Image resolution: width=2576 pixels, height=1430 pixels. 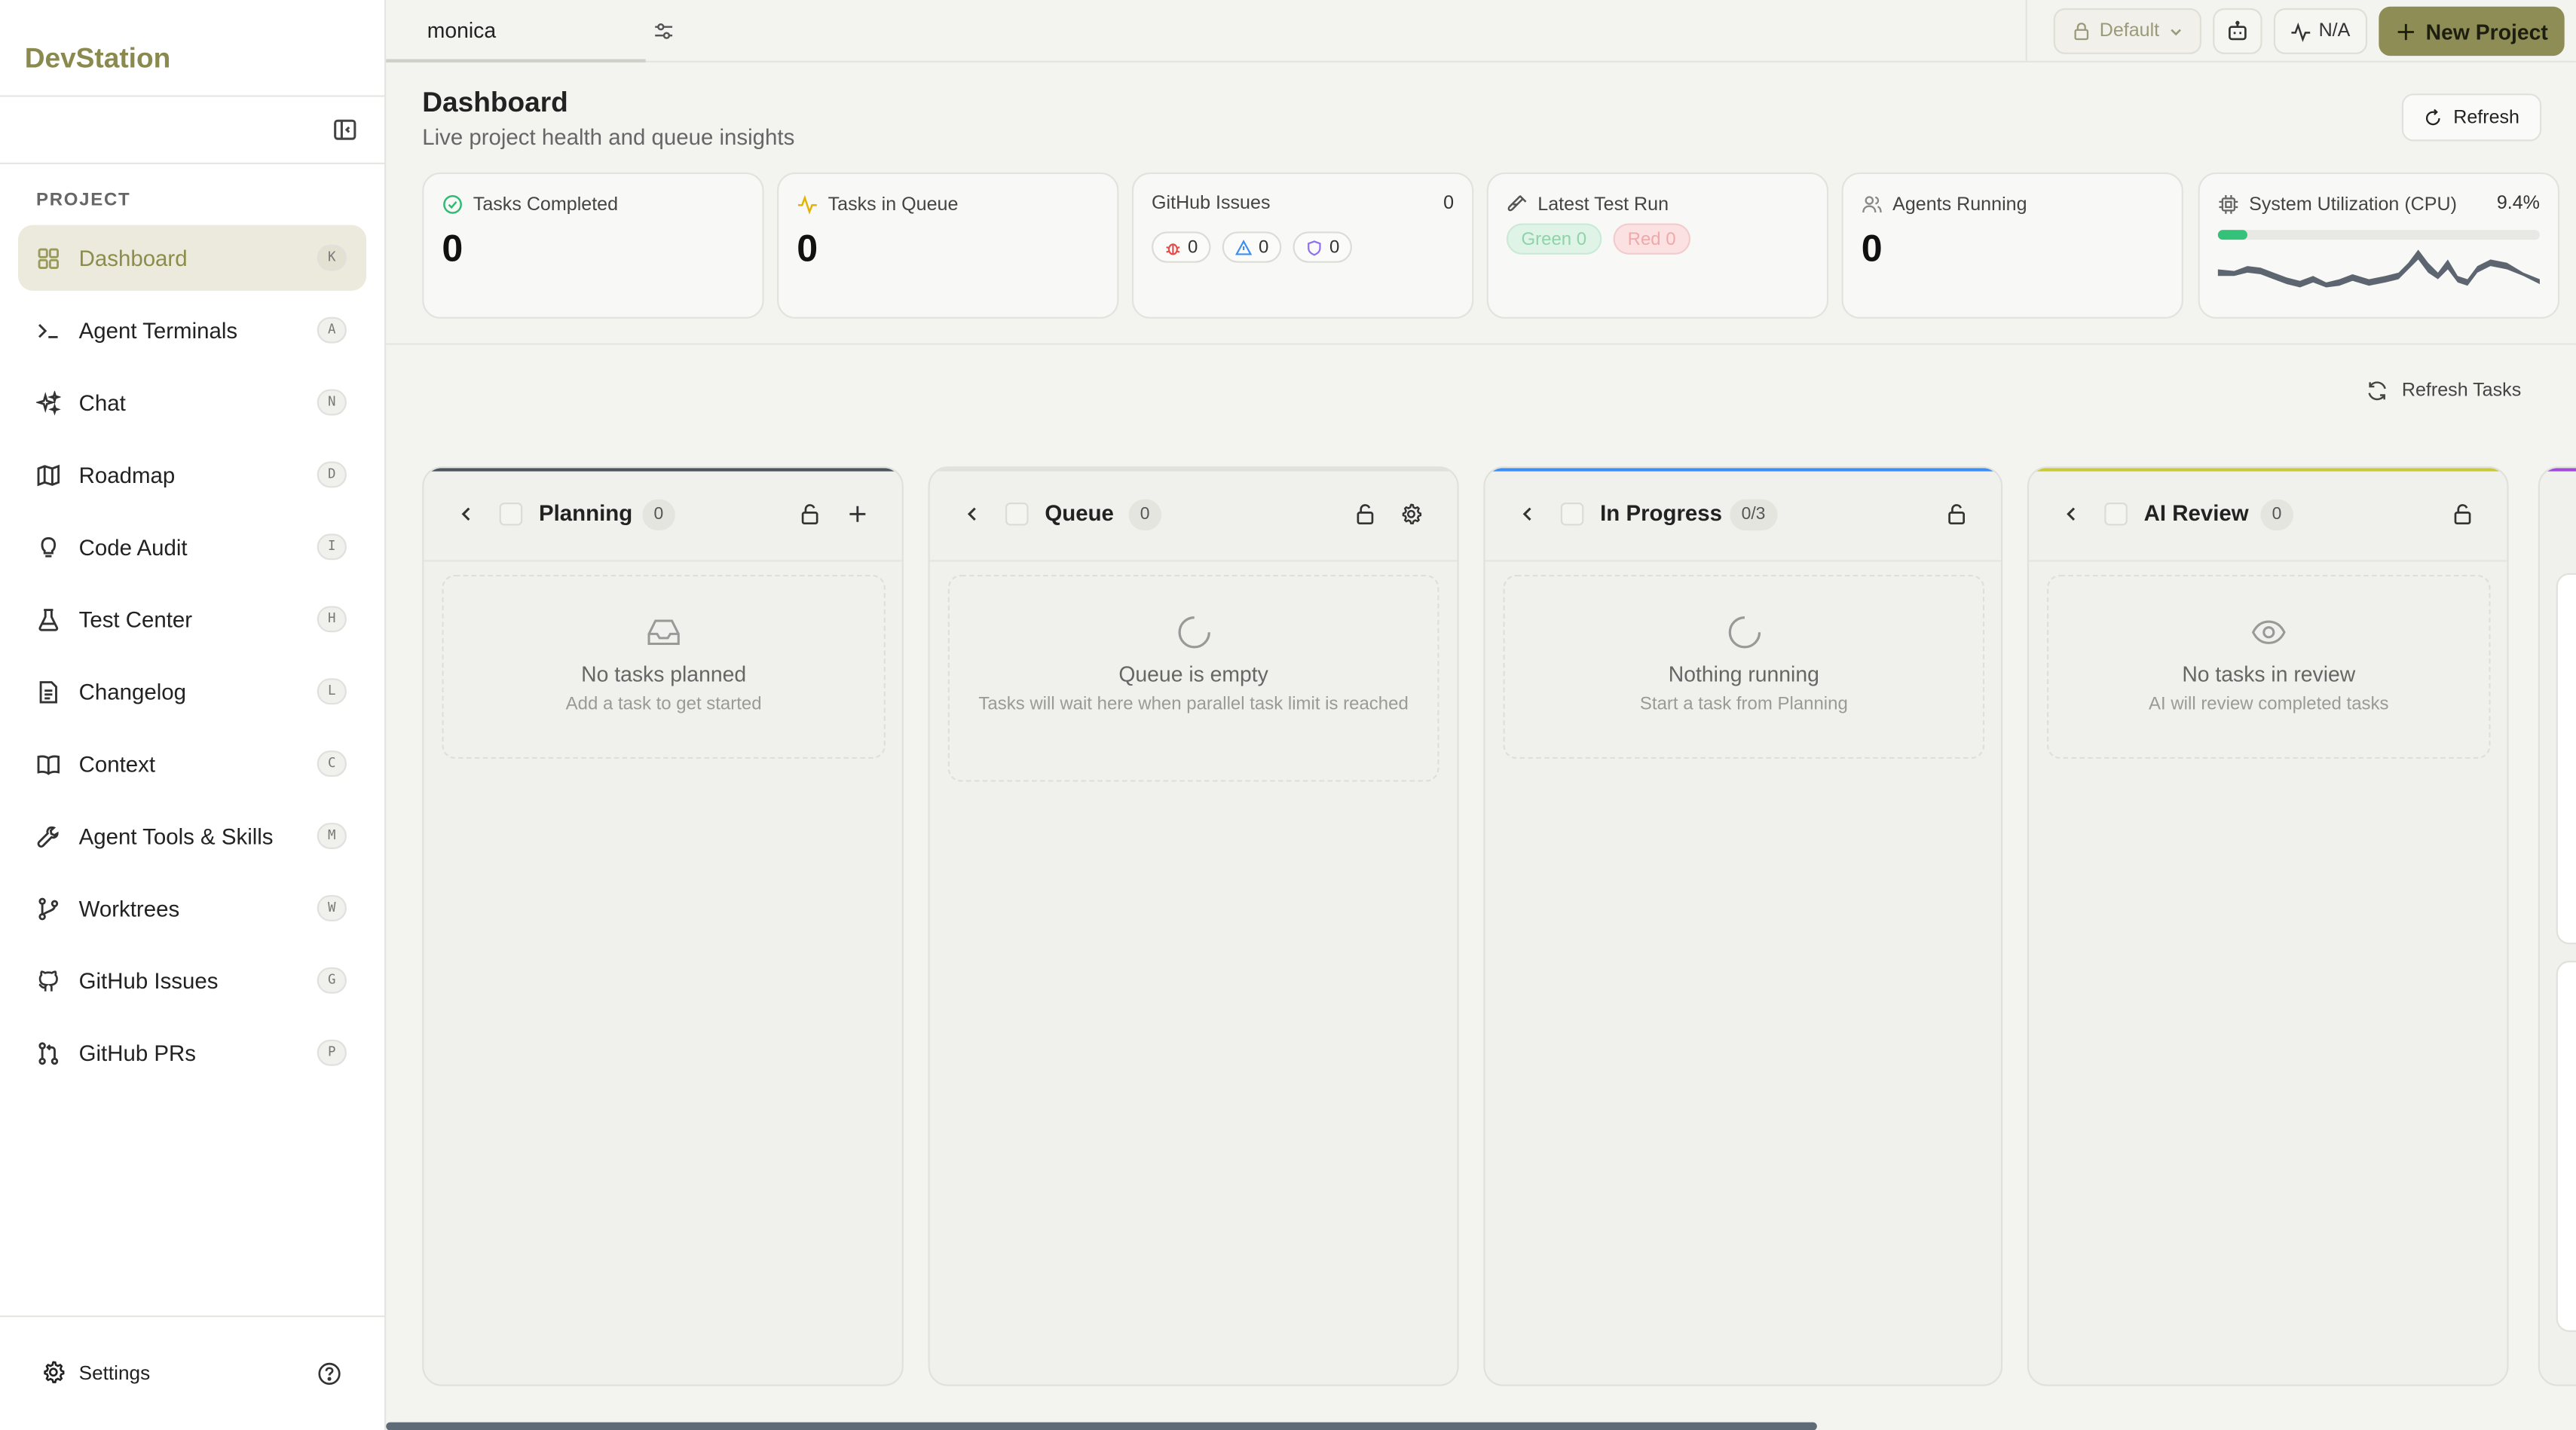 What do you see at coordinates (2127, 31) in the screenshot?
I see `profile-select: Default` at bounding box center [2127, 31].